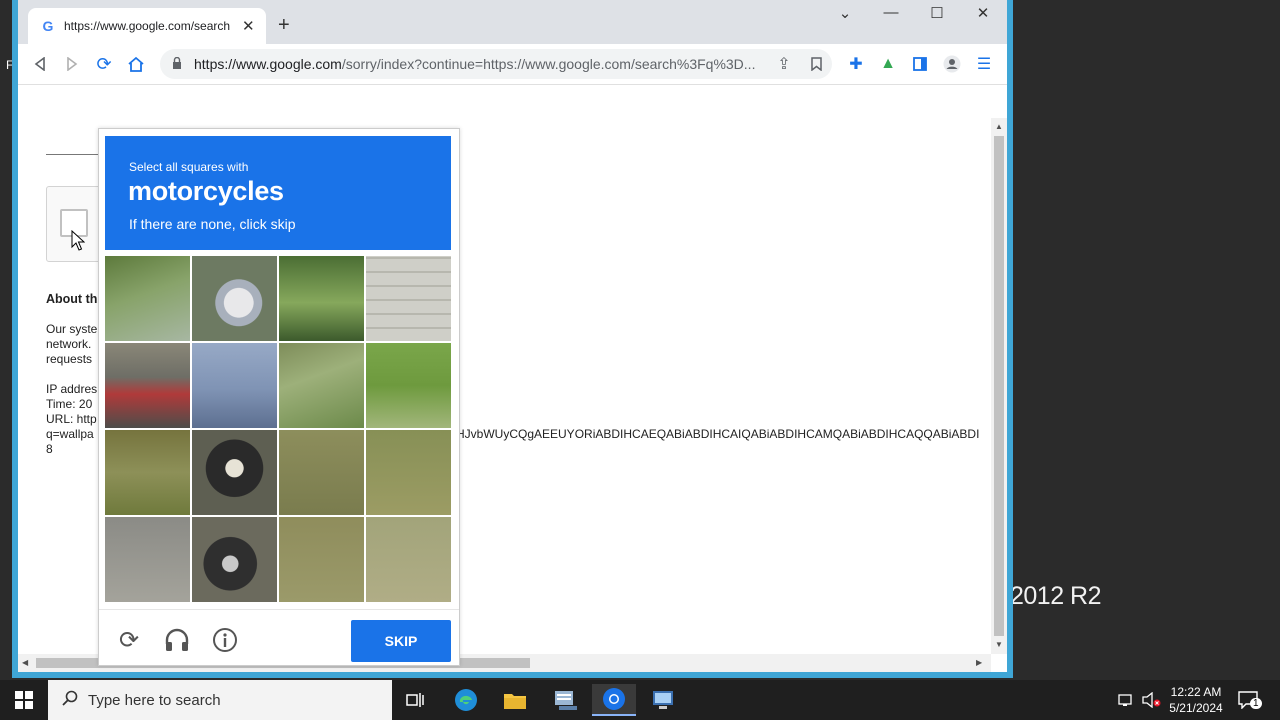  What do you see at coordinates (1196, 708) in the screenshot?
I see `clock-date: 5/21/2024` at bounding box center [1196, 708].